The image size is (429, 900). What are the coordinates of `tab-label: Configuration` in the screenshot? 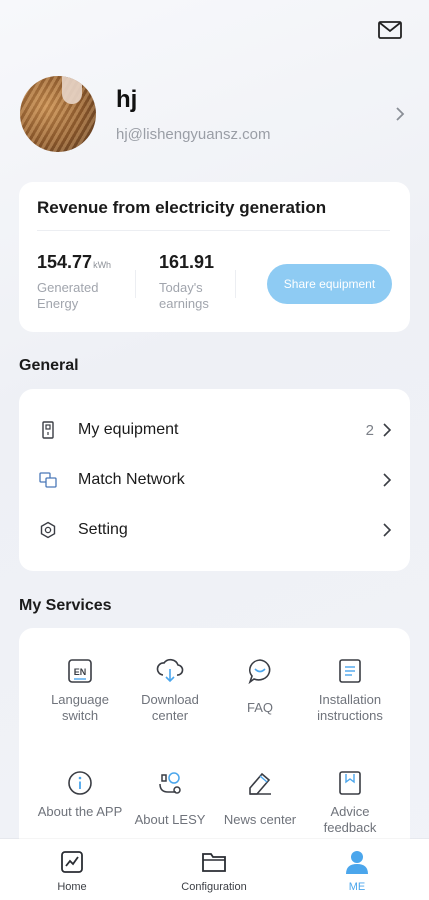 It's located at (214, 887).